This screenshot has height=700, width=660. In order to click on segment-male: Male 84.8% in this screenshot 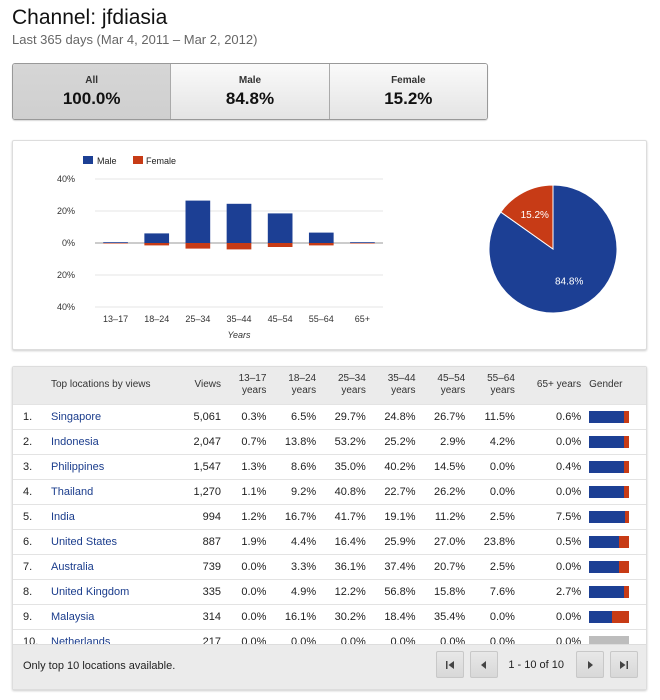, I will do `click(249, 91)`.